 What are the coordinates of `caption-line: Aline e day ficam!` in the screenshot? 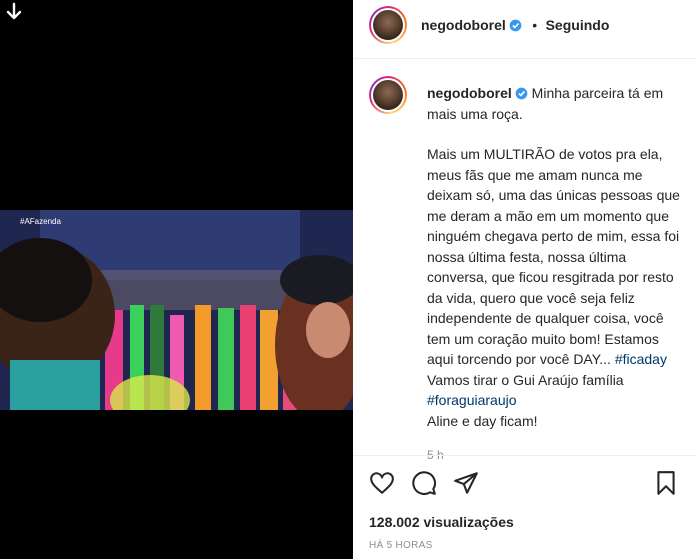 It's located at (482, 420).